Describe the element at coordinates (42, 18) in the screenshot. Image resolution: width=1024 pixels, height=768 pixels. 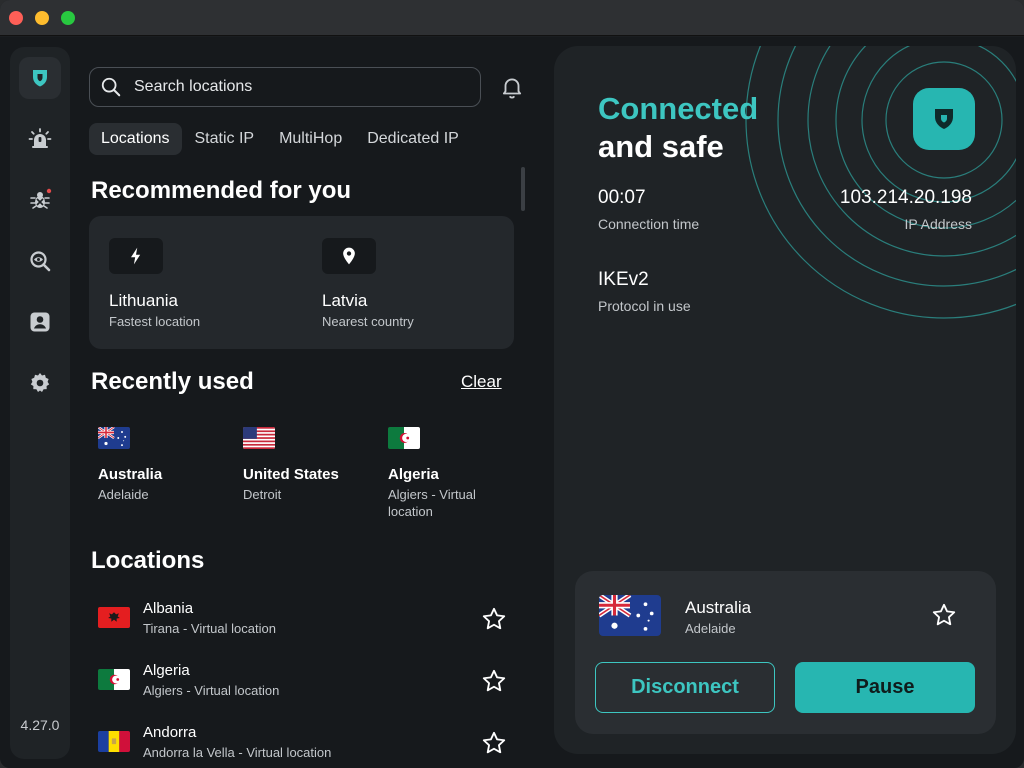
I see `minimize-window-button` at that location.